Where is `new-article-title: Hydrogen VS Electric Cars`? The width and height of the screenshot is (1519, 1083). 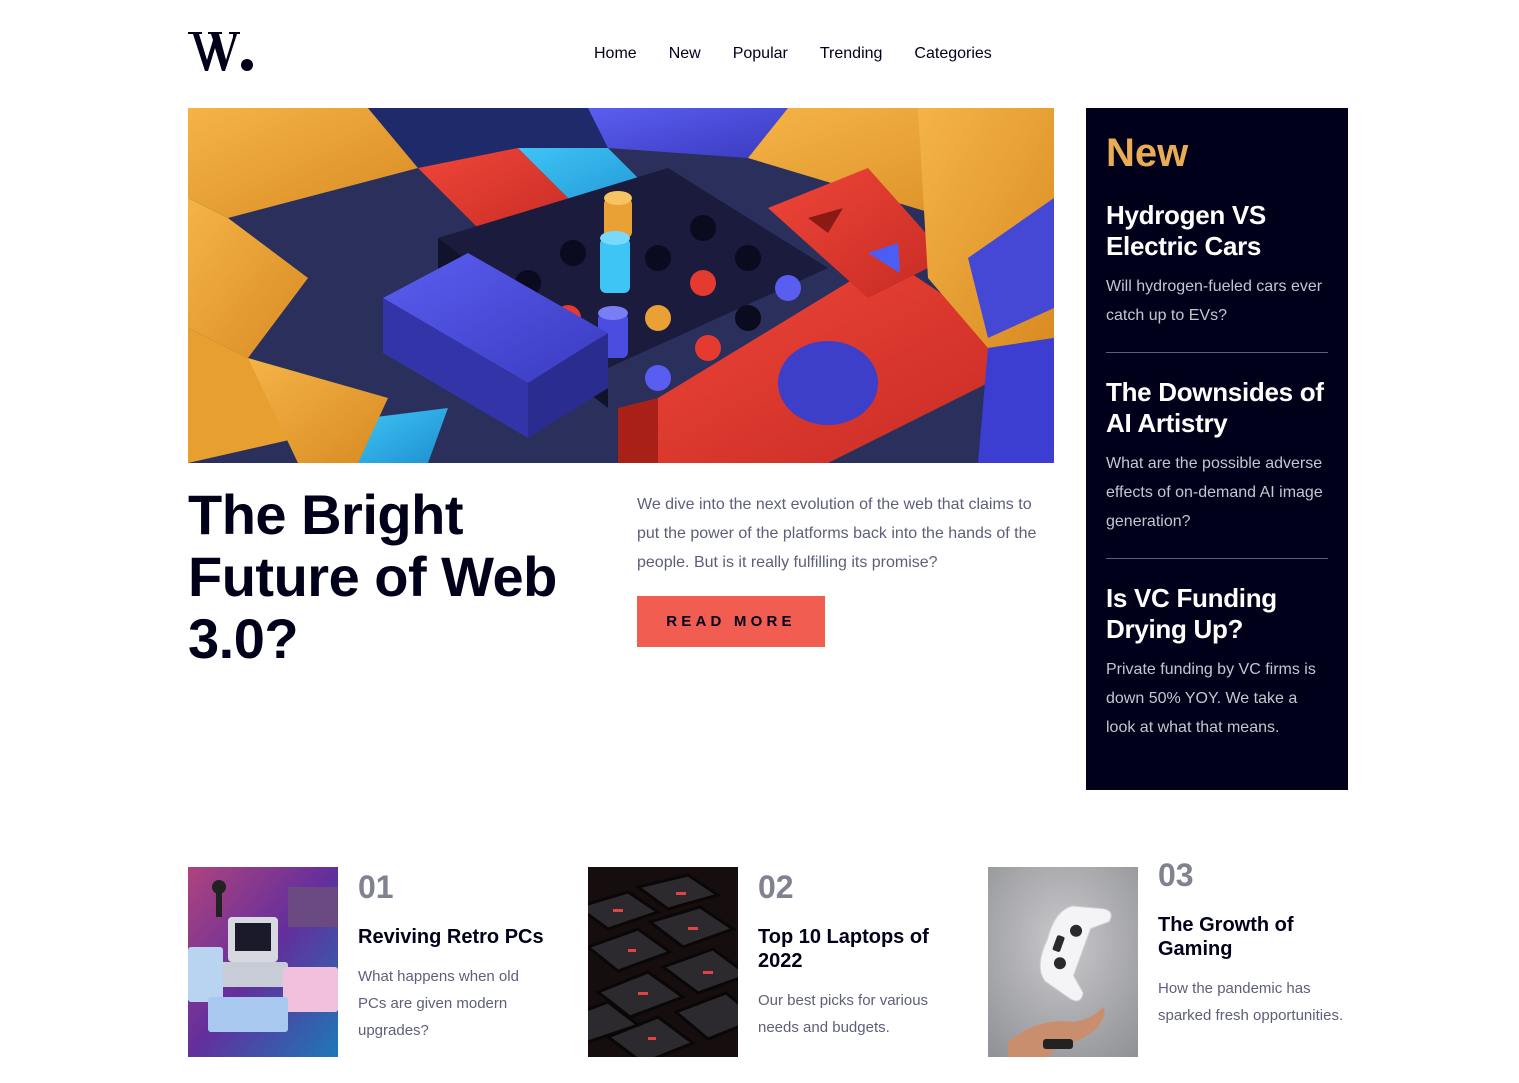
new-article-title: Hydrogen VS Electric Cars is located at coordinates (1217, 231).